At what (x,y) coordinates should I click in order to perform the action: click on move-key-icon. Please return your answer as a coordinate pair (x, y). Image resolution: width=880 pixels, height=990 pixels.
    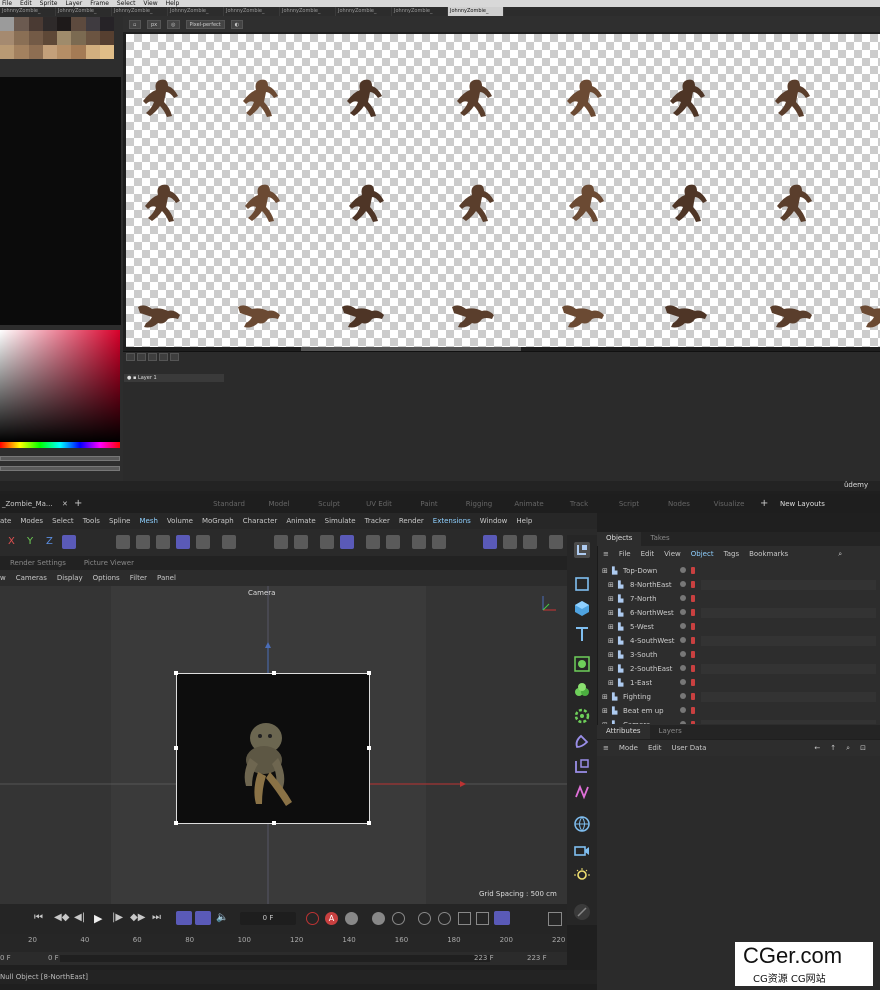
    Looking at the image, I should click on (424, 918).